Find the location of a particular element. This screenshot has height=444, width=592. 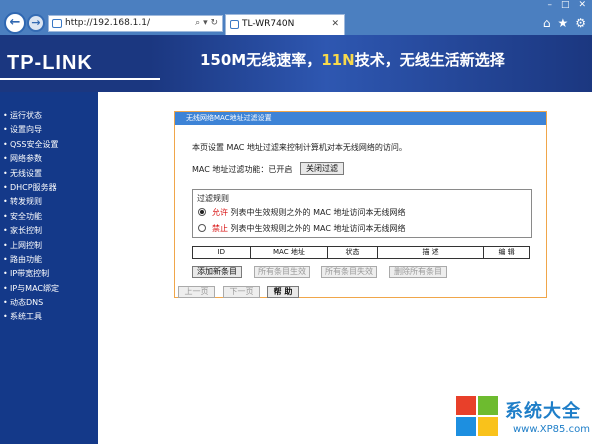

sidebar-item-qss: QSS安全设置 is located at coordinates (49, 145).